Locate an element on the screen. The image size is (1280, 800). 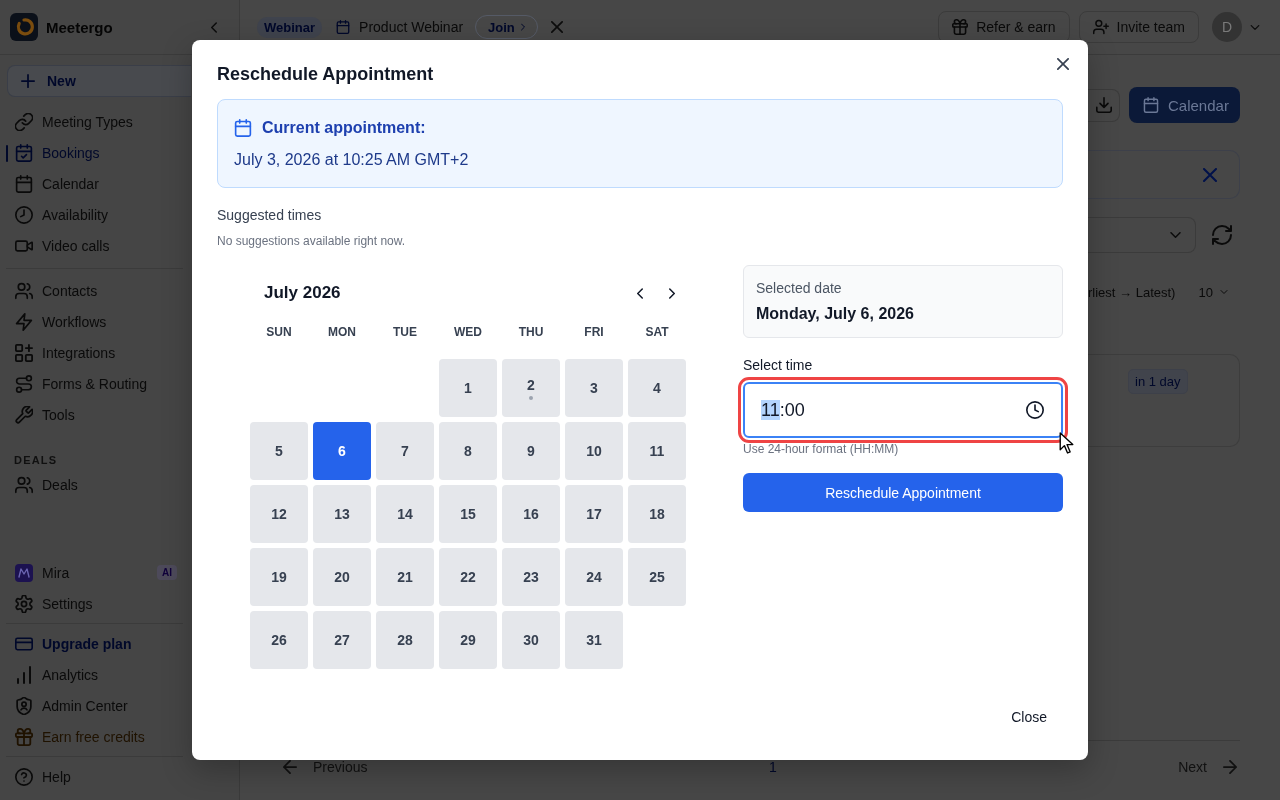
download-icon is located at coordinates (1103, 105).